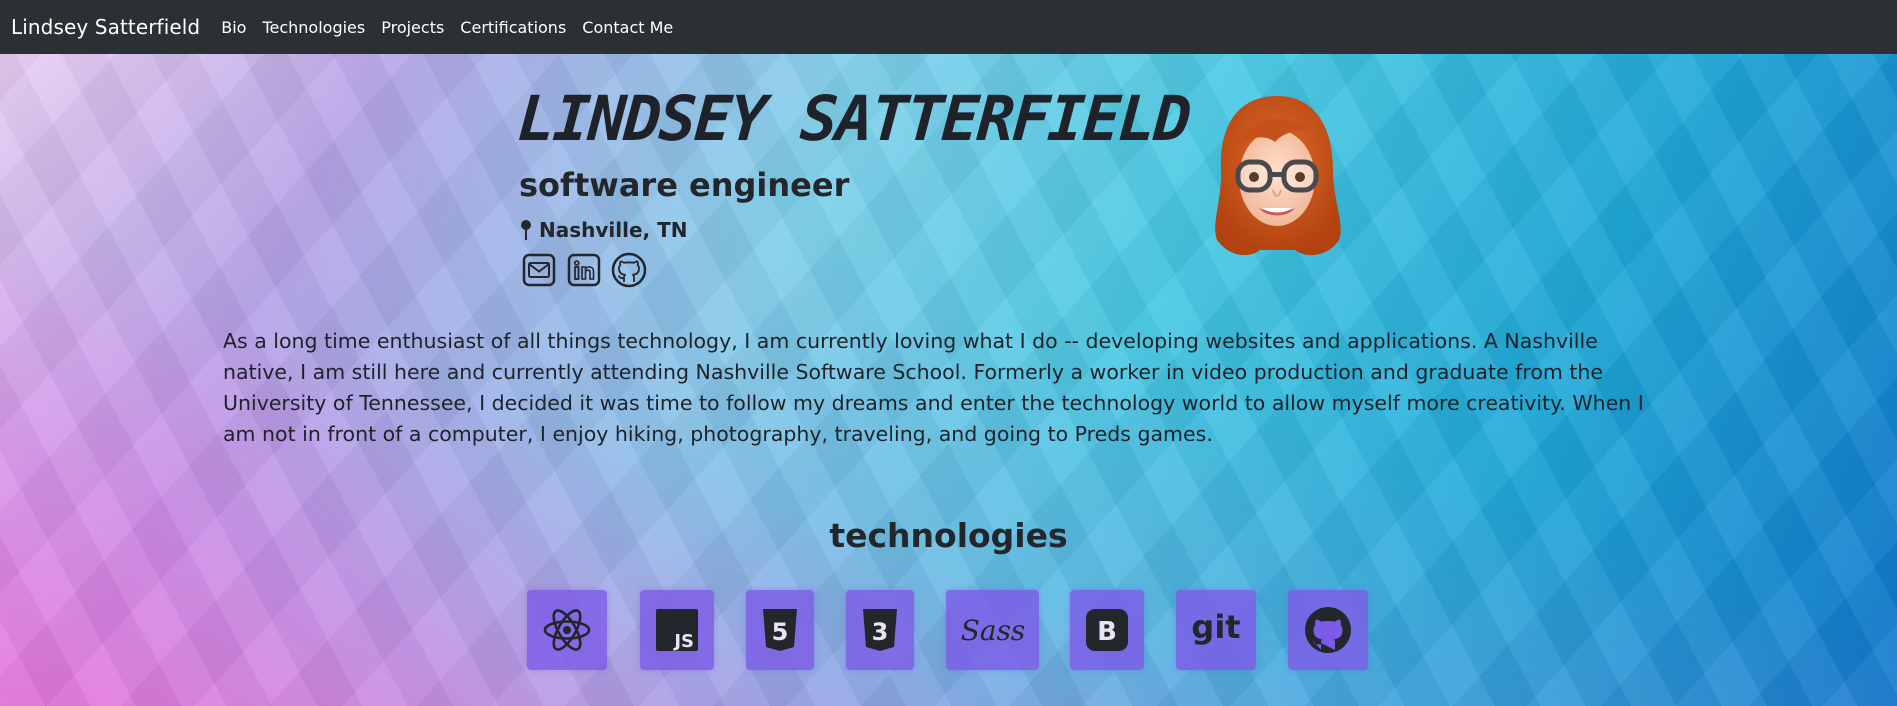 This screenshot has height=706, width=1897. Describe the element at coordinates (105, 27) in the screenshot. I see `brand-link: Lindsey Satterfield` at that location.